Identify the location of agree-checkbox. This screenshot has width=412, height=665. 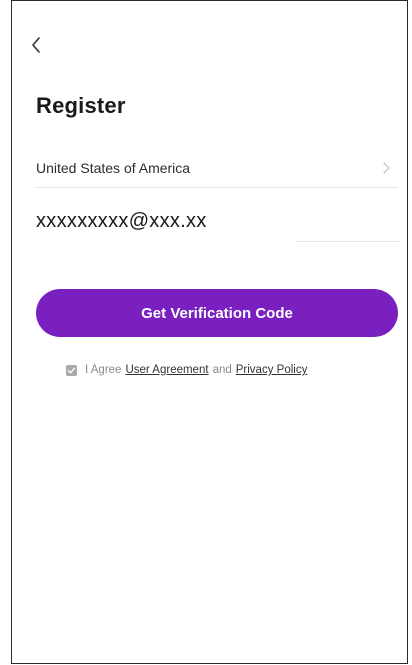
(71, 370).